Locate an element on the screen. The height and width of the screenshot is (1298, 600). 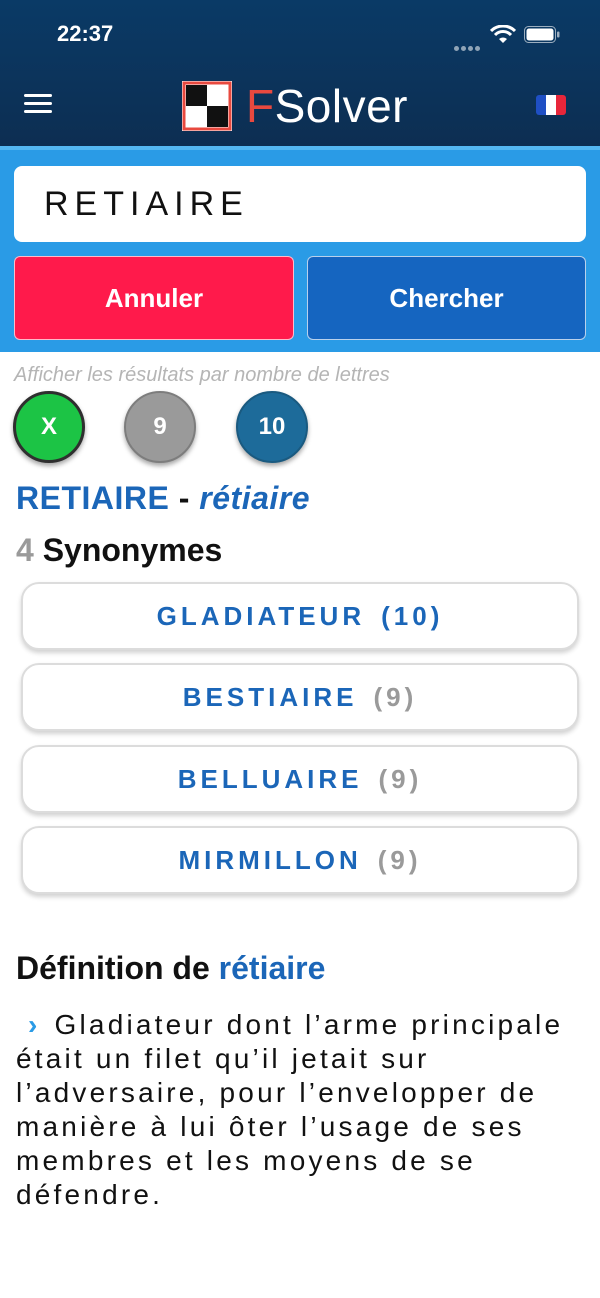
battery-icon is located at coordinates (542, 34).